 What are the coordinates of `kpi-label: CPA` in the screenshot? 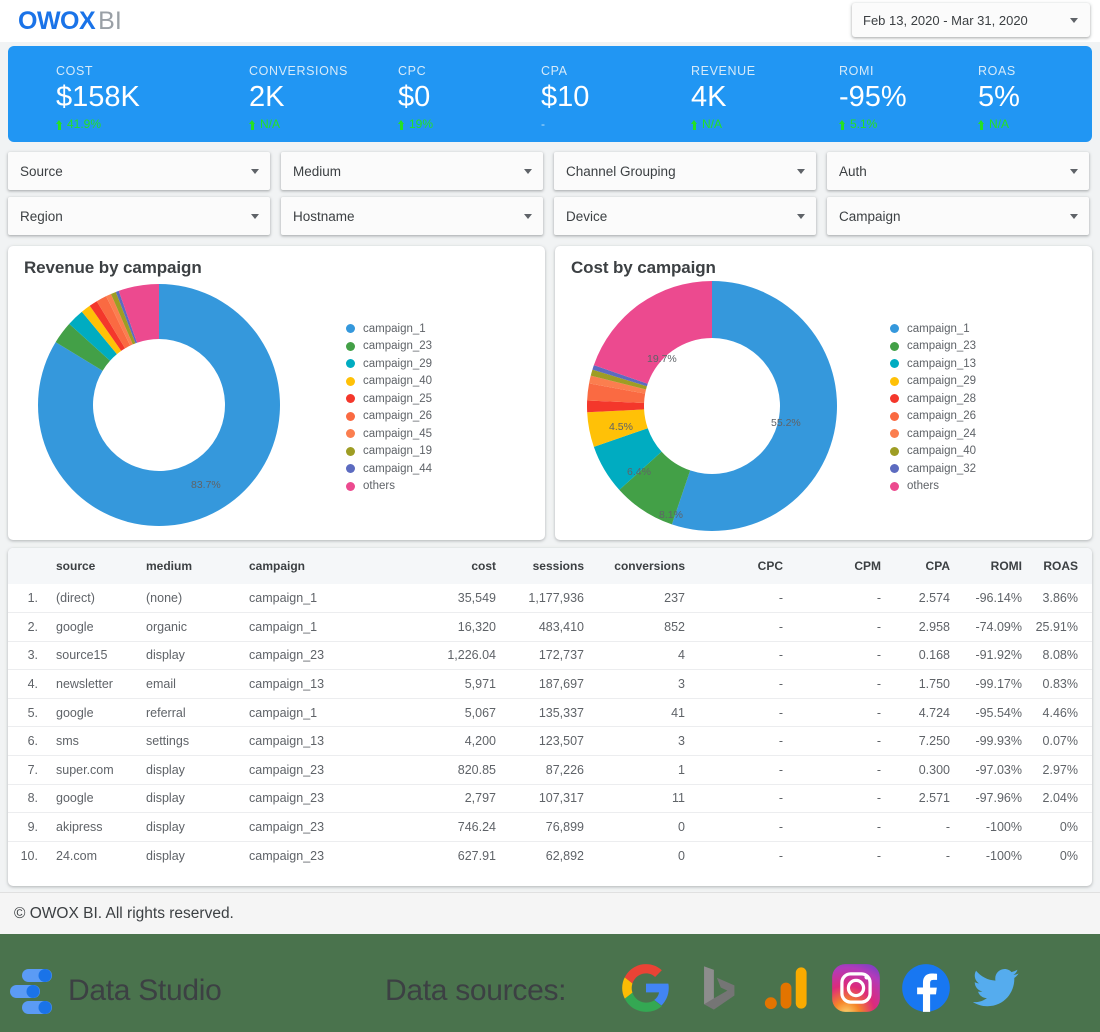 It's located at (554, 71).